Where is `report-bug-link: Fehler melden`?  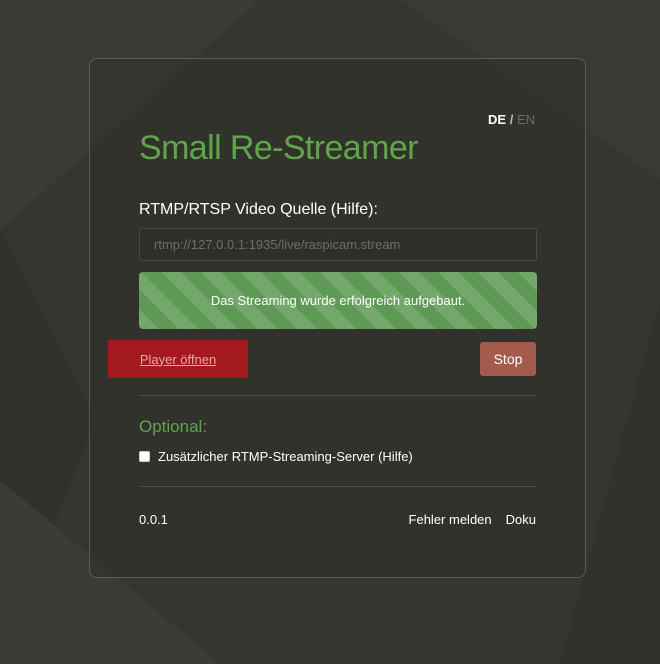
report-bug-link: Fehler melden is located at coordinates (450, 519).